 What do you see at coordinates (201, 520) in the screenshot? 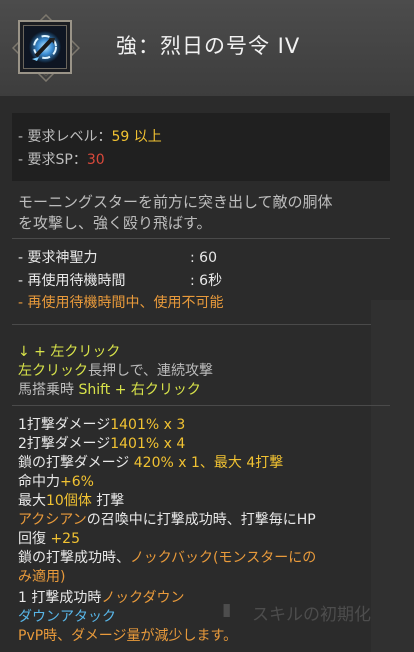
I see `acshian-text: の召喚中に打撃成功時、打撃毎にHP` at bounding box center [201, 520].